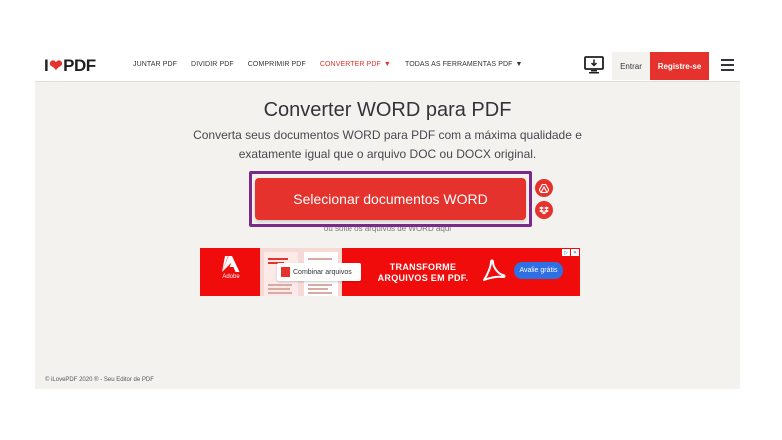  I want to click on dropbox-icon, so click(544, 210).